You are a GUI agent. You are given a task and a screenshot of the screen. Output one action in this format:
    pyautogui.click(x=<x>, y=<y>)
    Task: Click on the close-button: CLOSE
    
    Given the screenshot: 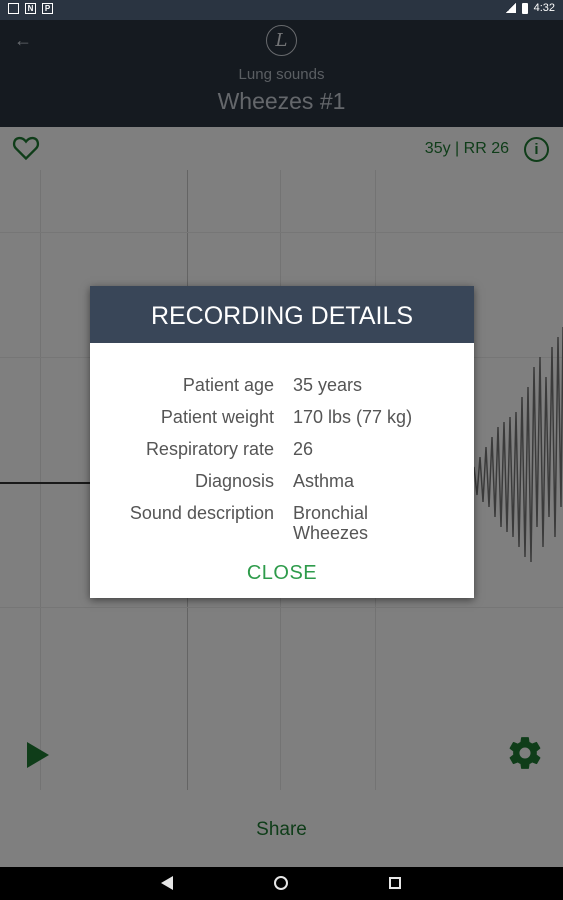 What is the action you would take?
    pyautogui.click(x=282, y=573)
    